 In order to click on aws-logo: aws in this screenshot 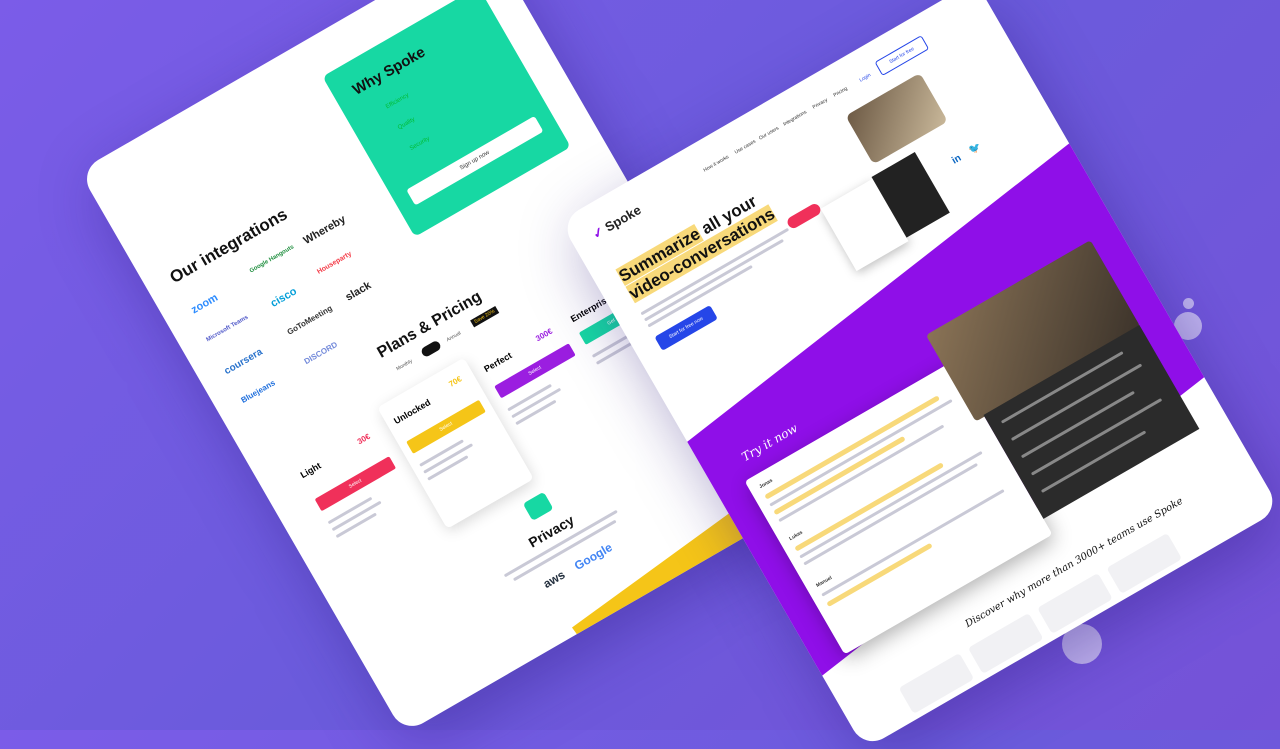, I will do `click(554, 579)`.